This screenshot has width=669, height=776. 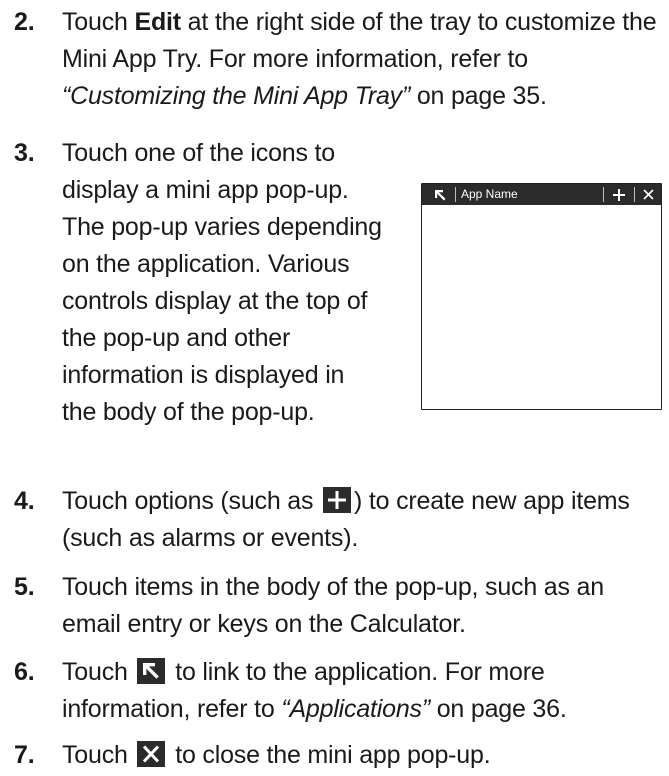 I want to click on text-line: display a mini app pop-up., so click(x=232, y=190).